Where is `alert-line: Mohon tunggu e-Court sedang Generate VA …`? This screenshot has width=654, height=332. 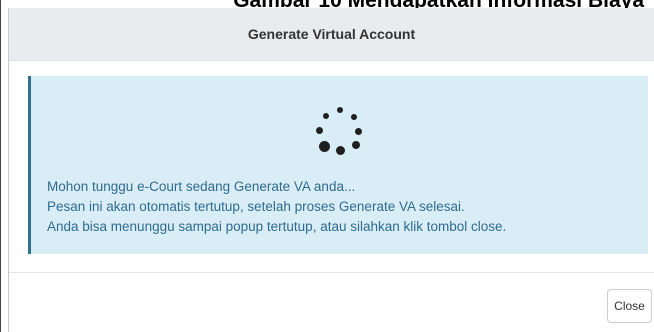 alert-line: Mohon tunggu e-Court sedang Generate VA … is located at coordinates (201, 186).